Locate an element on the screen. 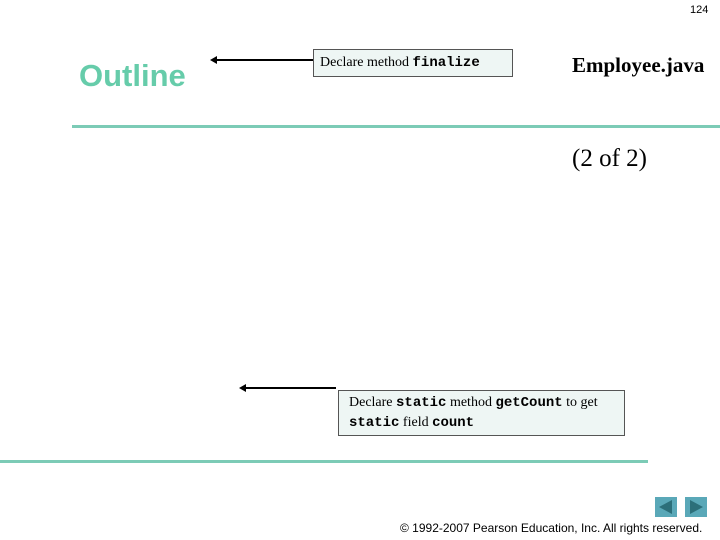 The image size is (720, 540). code-finalize: finalize is located at coordinates (446, 63).